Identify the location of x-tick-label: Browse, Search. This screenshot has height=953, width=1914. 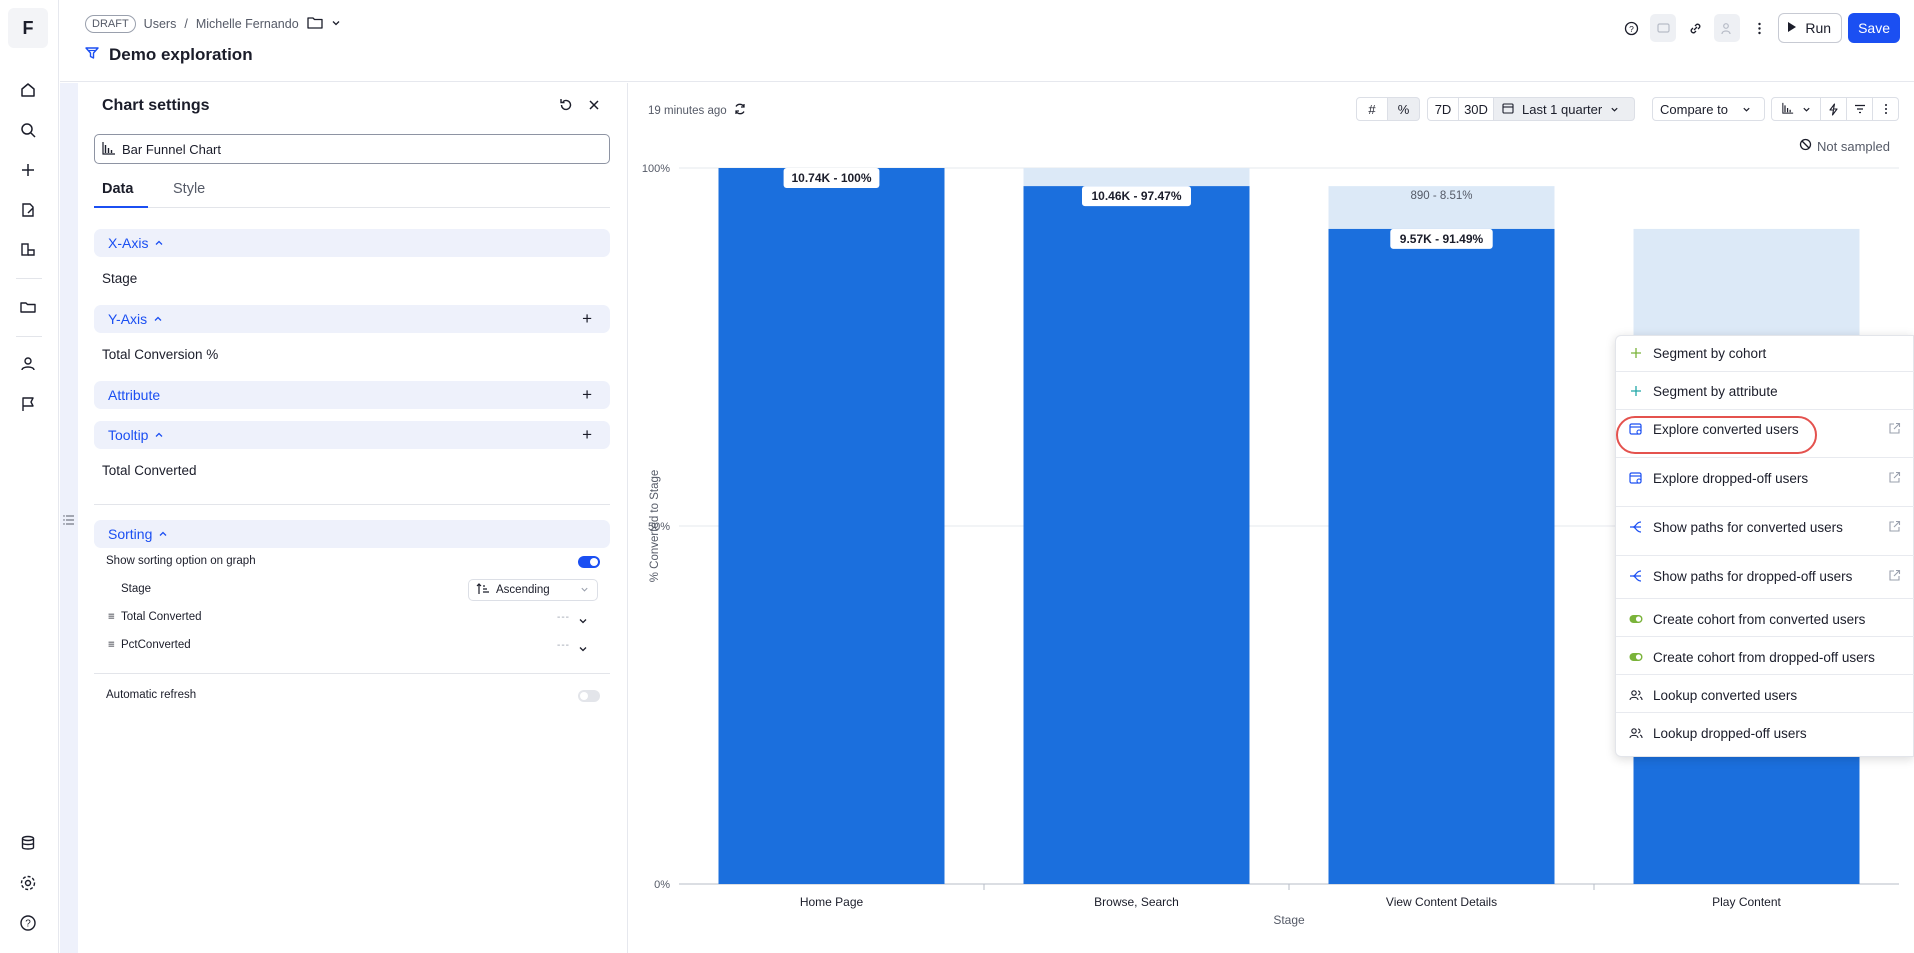
(1136, 902).